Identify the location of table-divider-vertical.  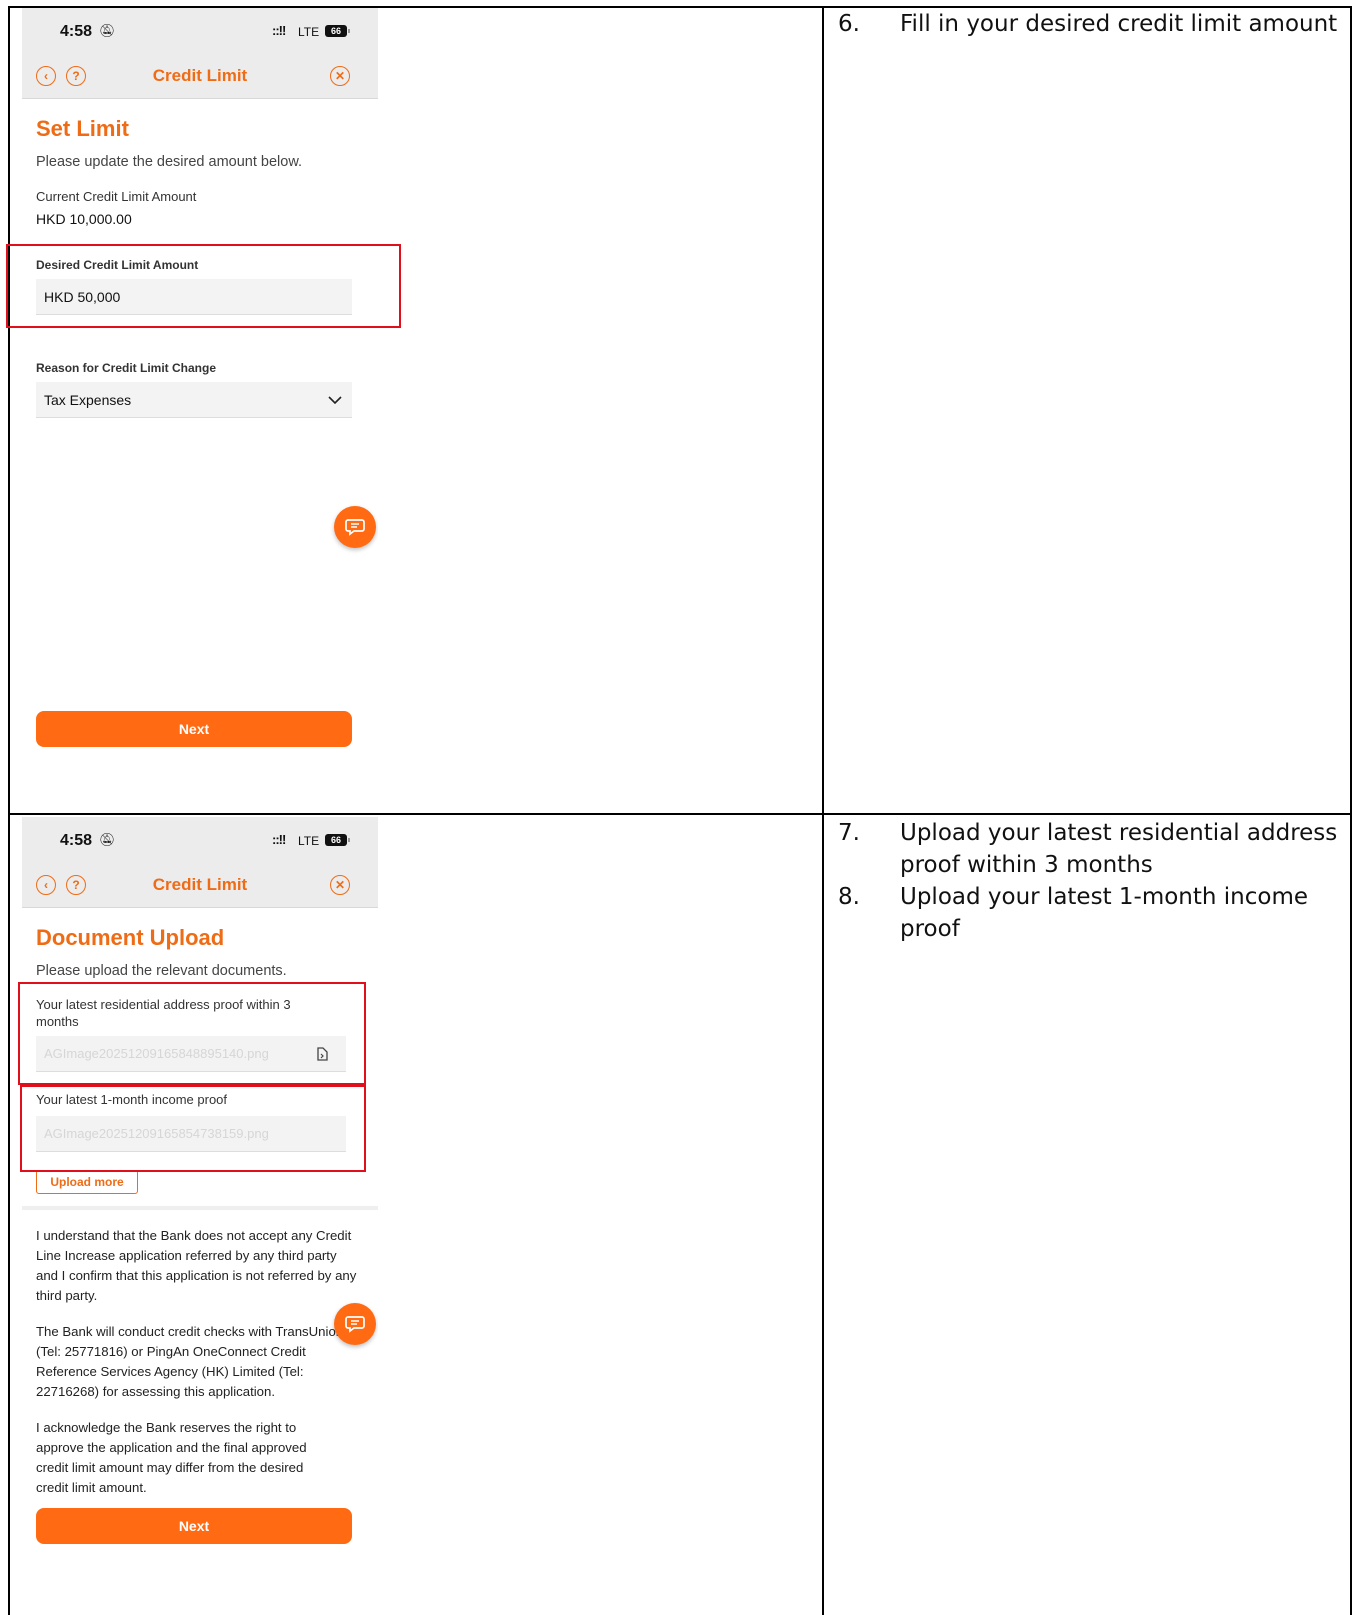
(823, 810).